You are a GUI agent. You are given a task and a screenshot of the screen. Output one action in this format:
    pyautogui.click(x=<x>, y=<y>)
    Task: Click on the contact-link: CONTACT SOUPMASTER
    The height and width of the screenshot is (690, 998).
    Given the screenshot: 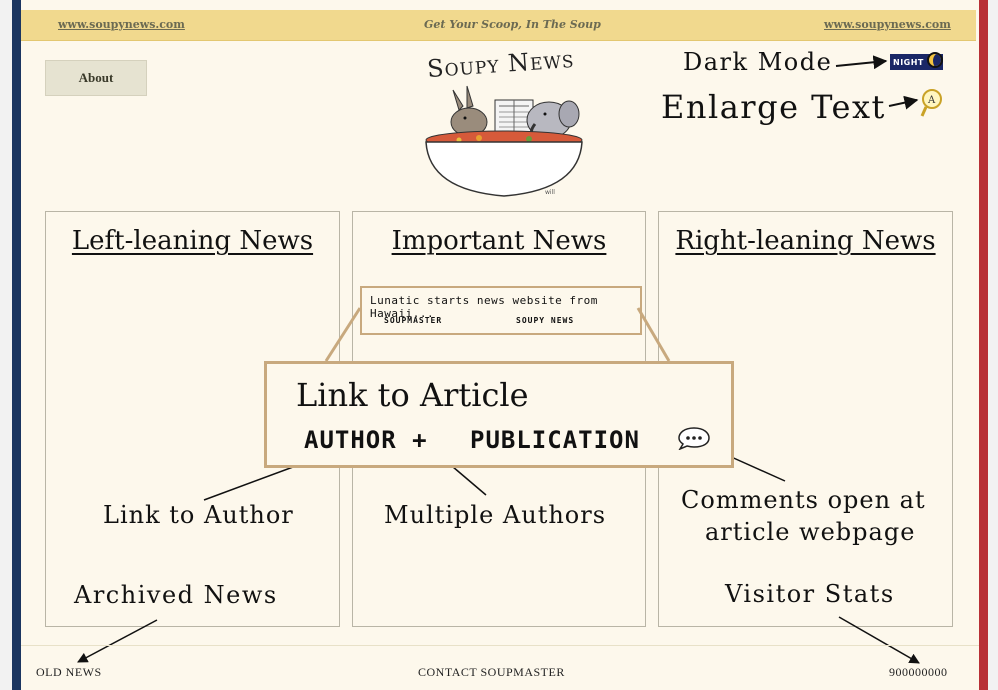 What is the action you would take?
    pyautogui.click(x=491, y=672)
    